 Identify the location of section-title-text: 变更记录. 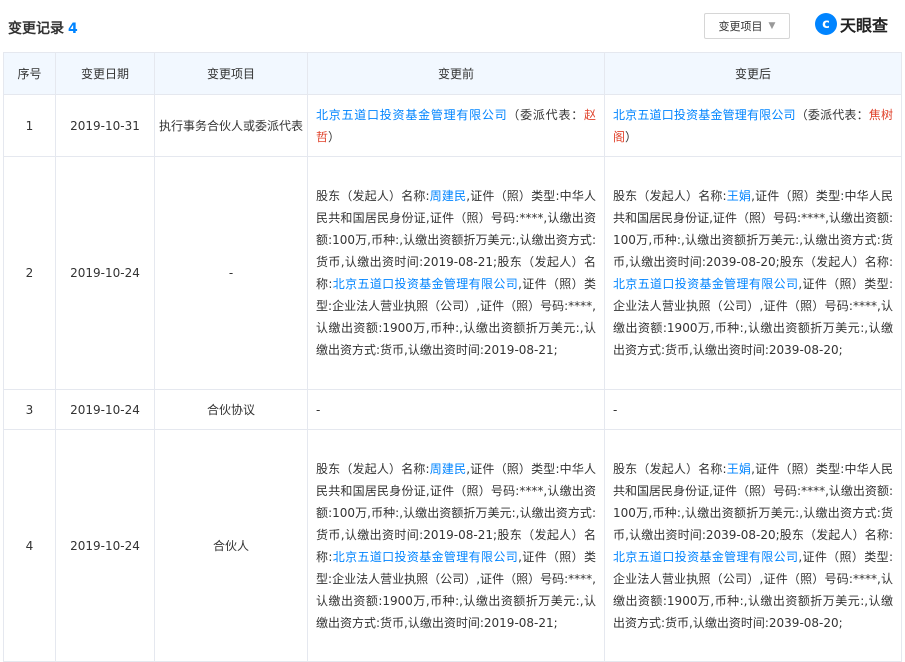
(36, 29).